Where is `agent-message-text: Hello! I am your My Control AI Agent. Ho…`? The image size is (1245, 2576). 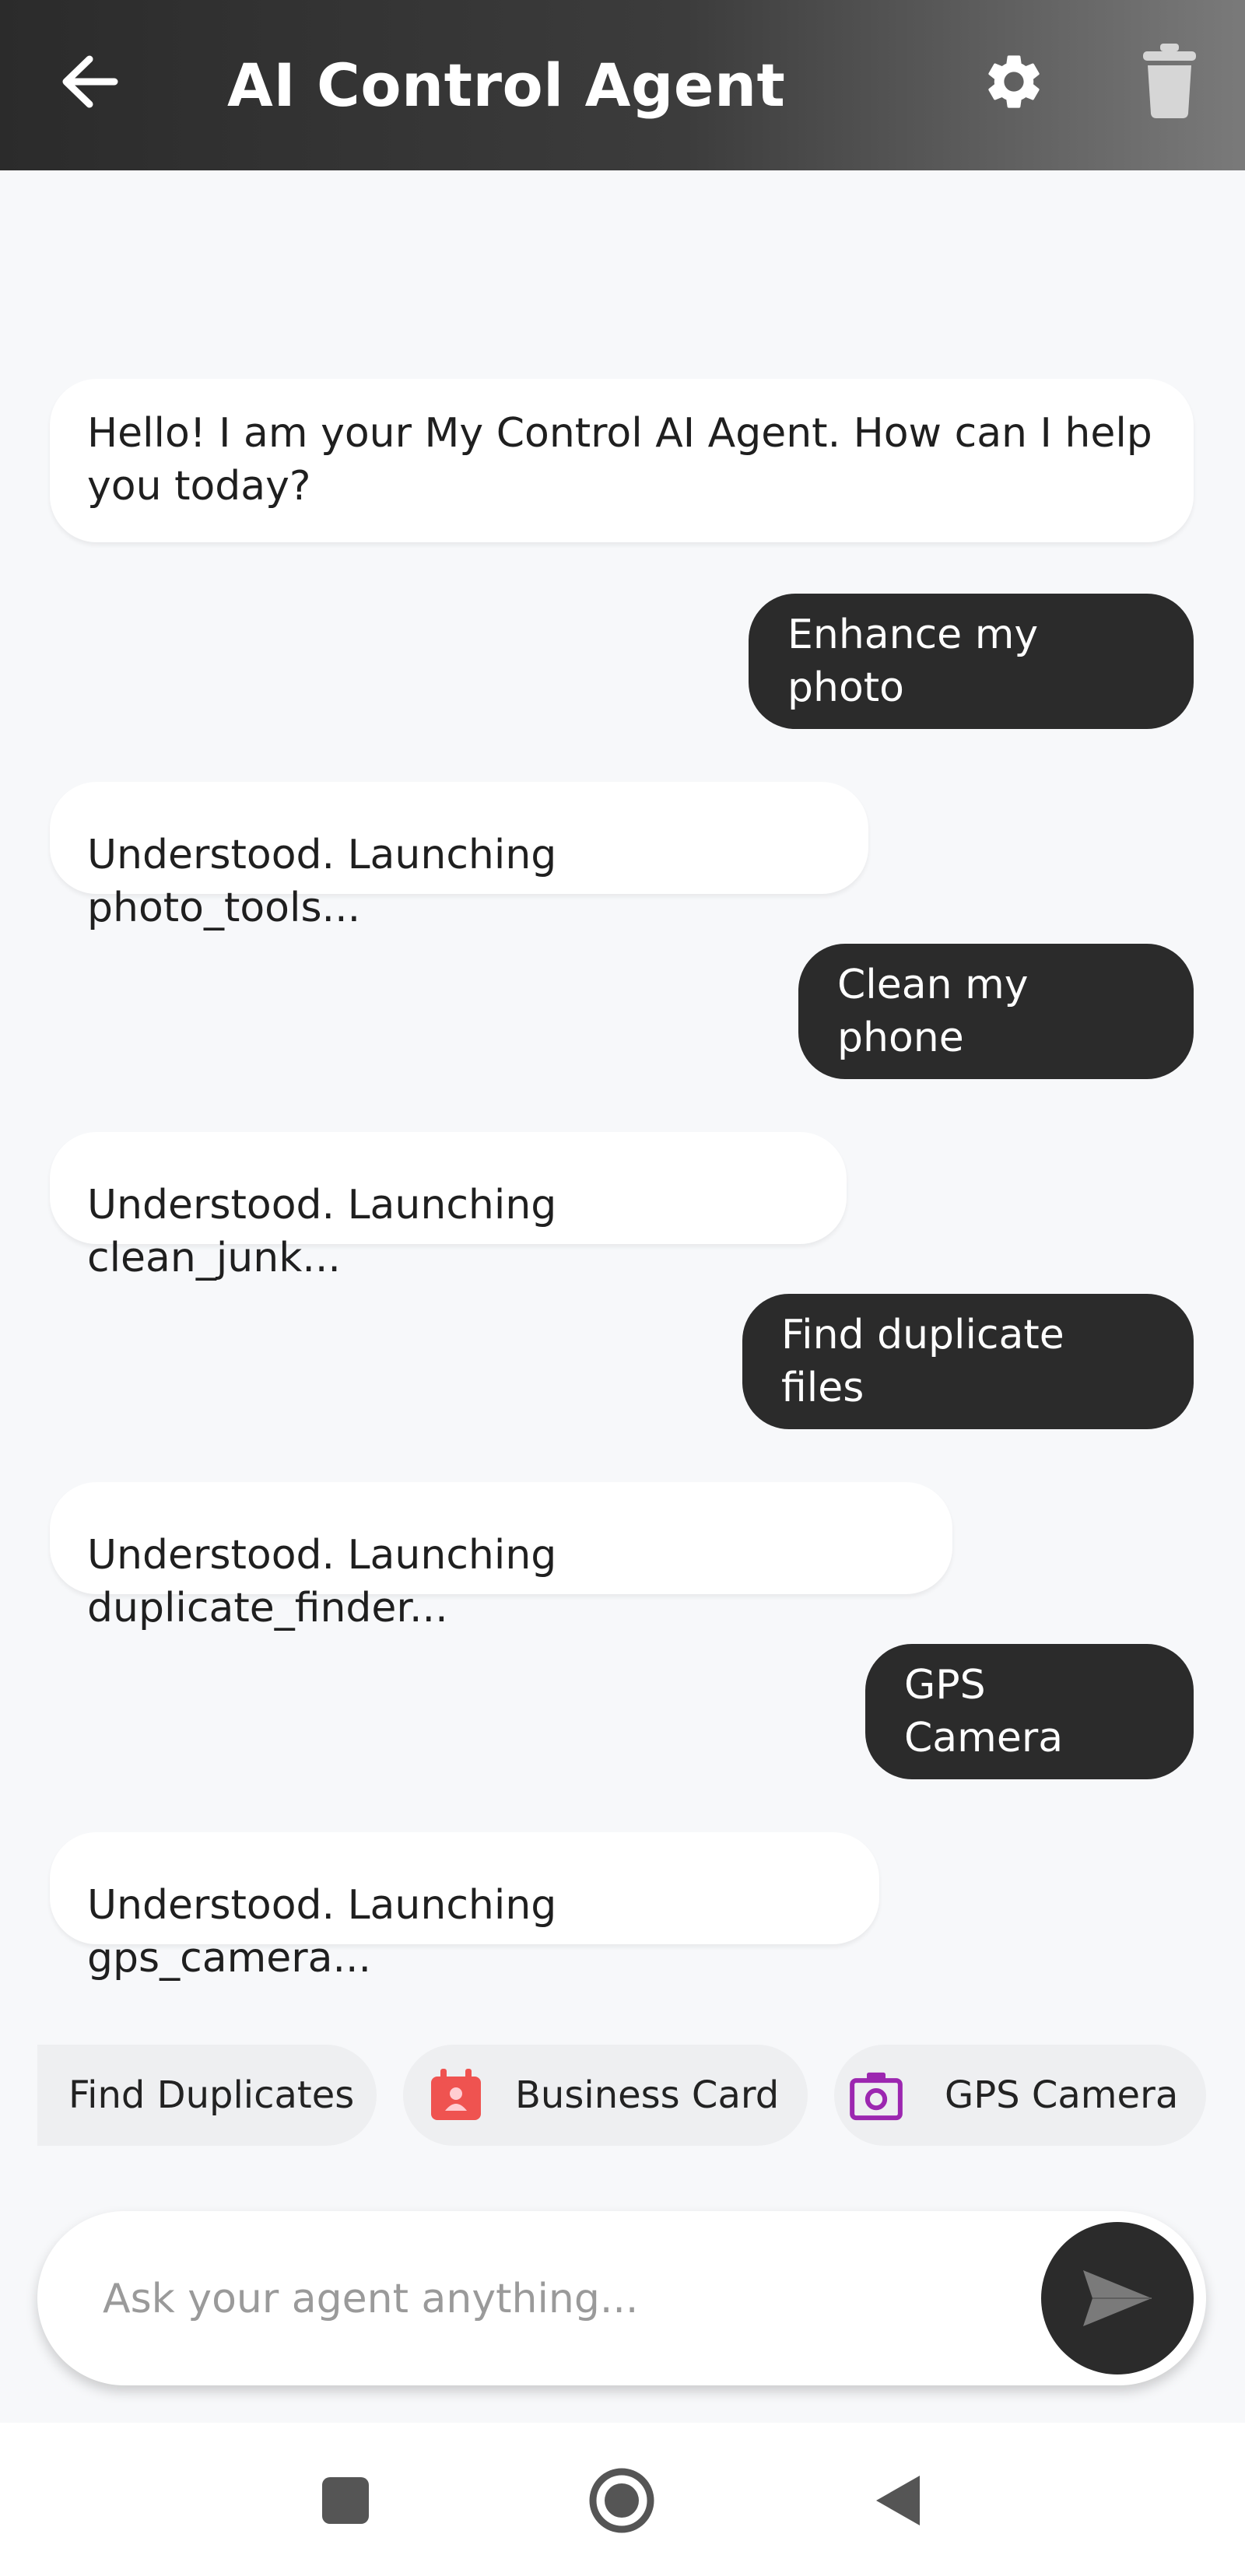 agent-message-text: Hello! I am your My Control AI Agent. Ho… is located at coordinates (619, 460).